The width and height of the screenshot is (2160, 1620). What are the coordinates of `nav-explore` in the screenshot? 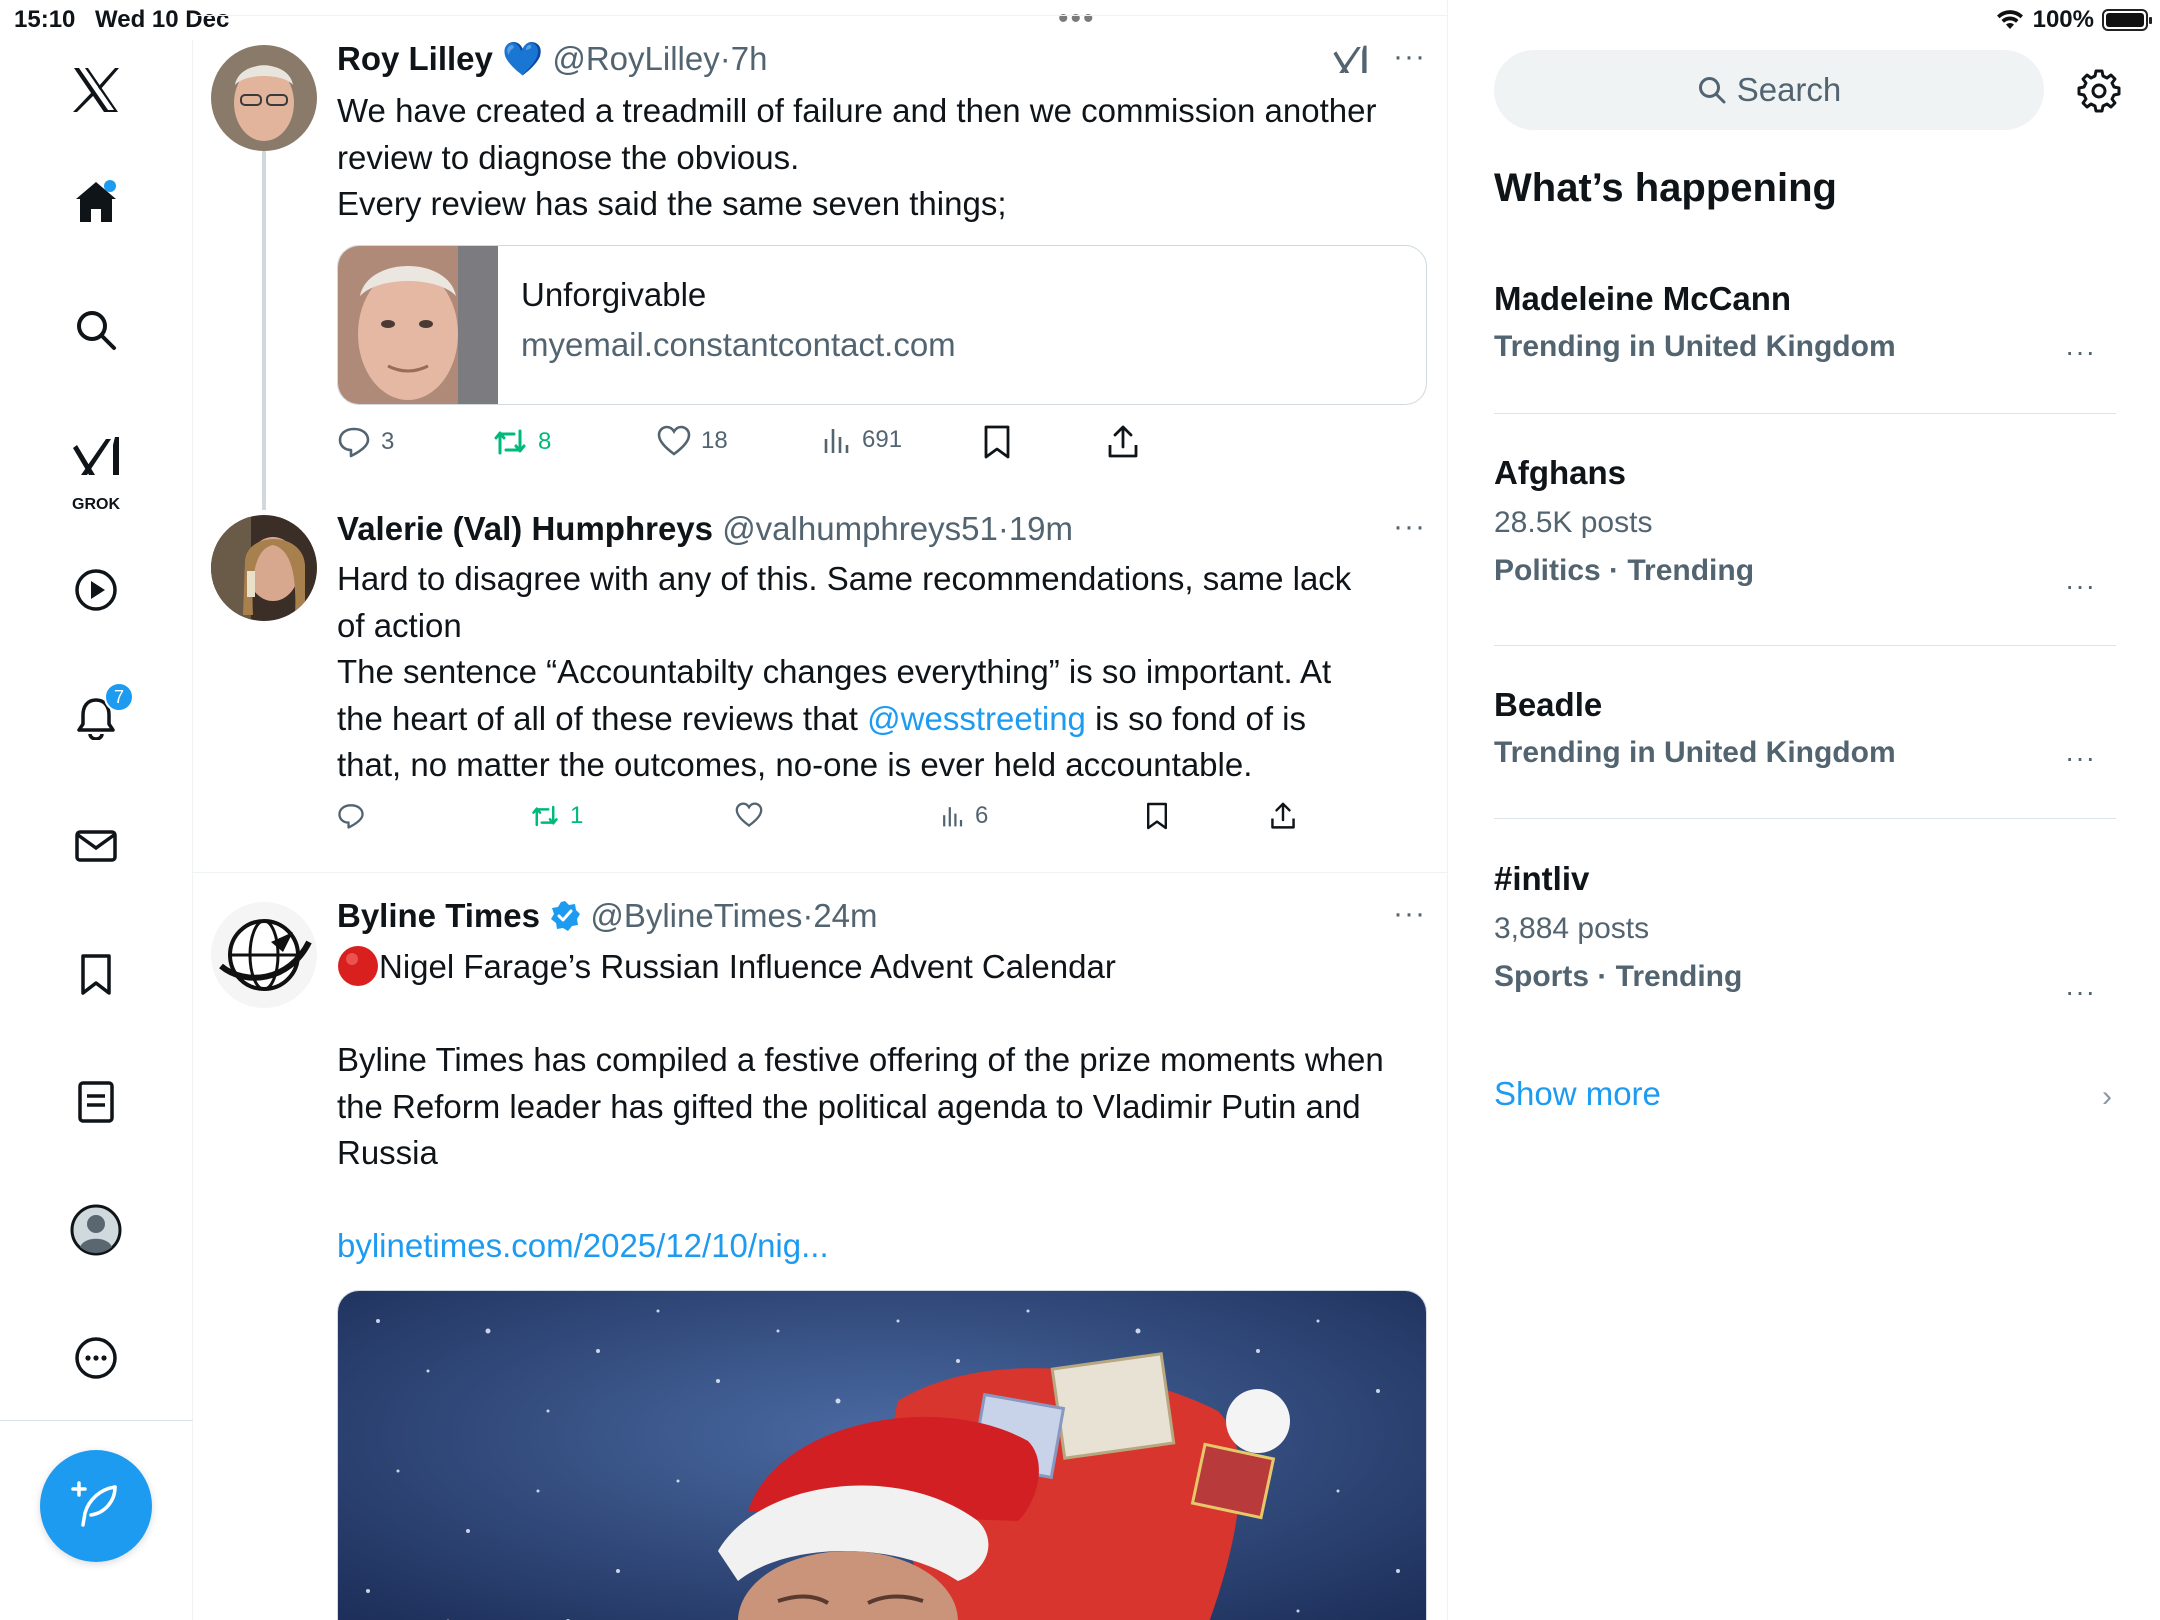 It's located at (96, 330).